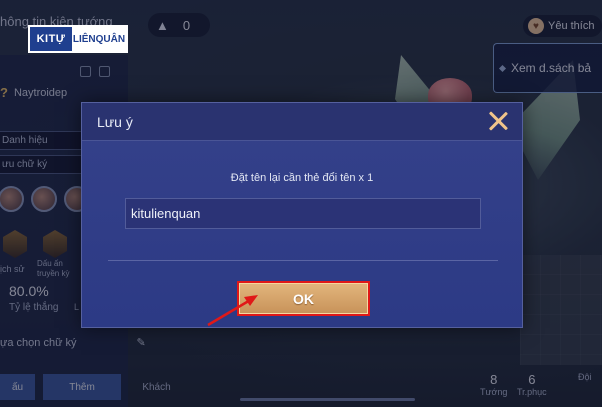 This screenshot has height=407, width=602. What do you see at coordinates (51, 39) in the screenshot?
I see `logo-left-text: KITỰ` at bounding box center [51, 39].